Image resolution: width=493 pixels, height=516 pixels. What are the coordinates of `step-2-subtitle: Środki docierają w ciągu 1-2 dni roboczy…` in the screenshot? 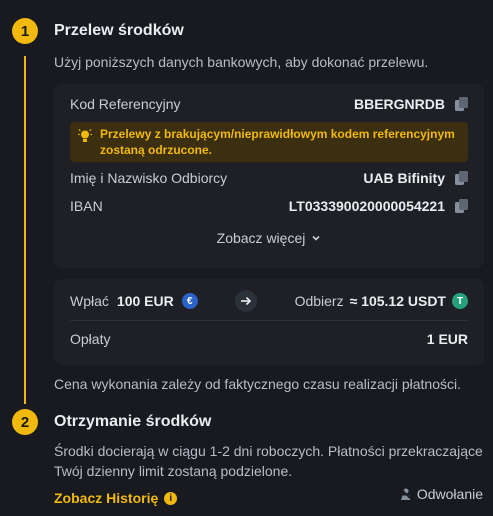 It's located at (268, 461).